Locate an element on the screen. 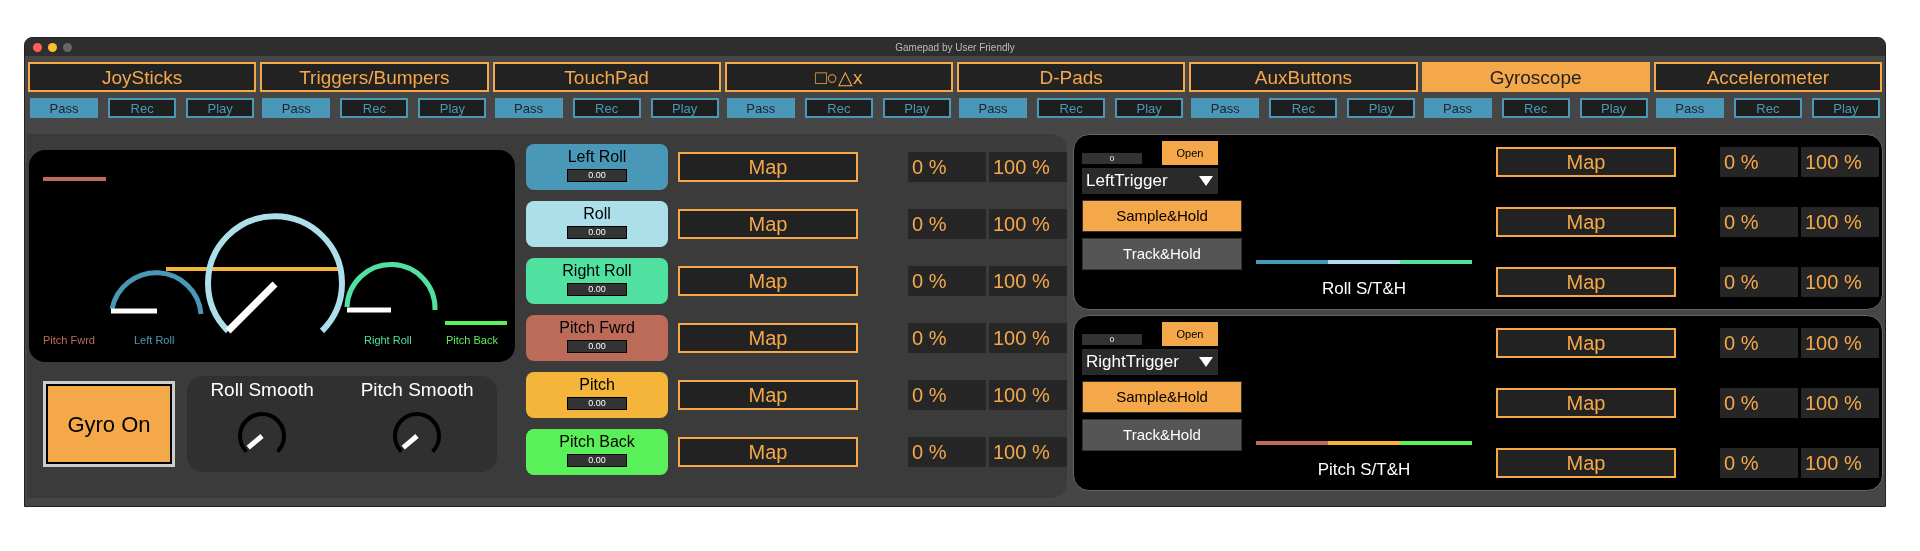 The height and width of the screenshot is (551, 1920). close-button is located at coordinates (37, 47).